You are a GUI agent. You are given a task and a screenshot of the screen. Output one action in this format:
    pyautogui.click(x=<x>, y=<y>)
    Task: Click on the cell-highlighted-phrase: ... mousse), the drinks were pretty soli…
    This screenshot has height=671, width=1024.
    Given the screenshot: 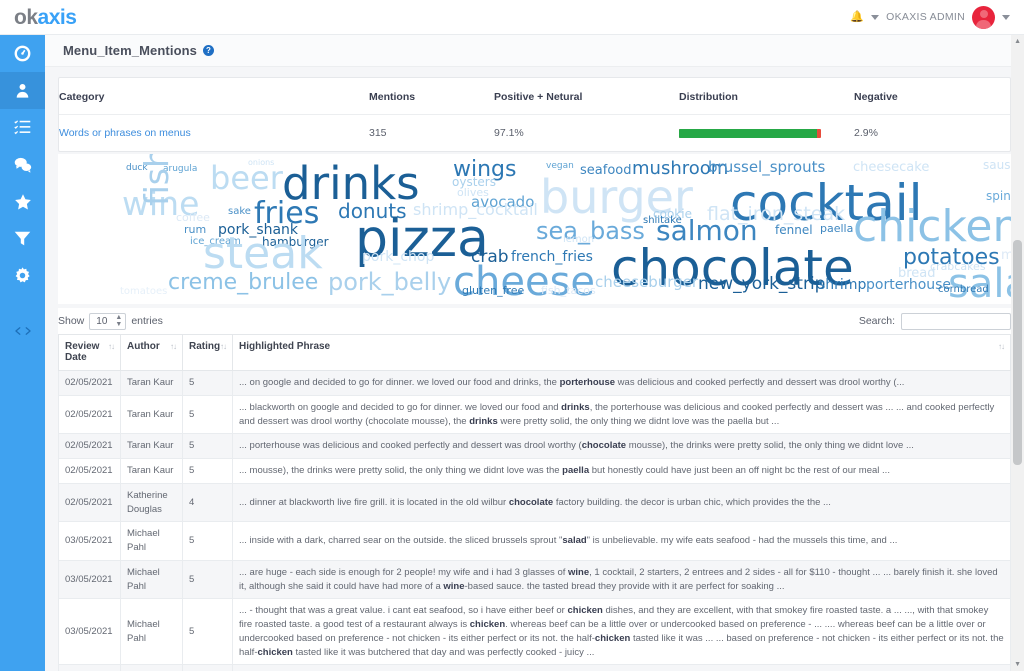 What is the action you would take?
    pyautogui.click(x=621, y=471)
    